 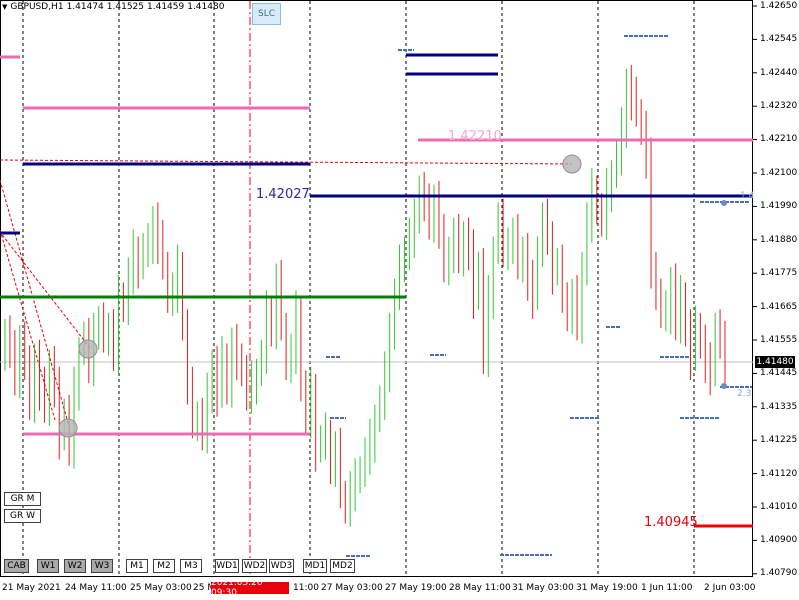 I want to click on price-tick-label: 1.41335, so click(x=779, y=407).